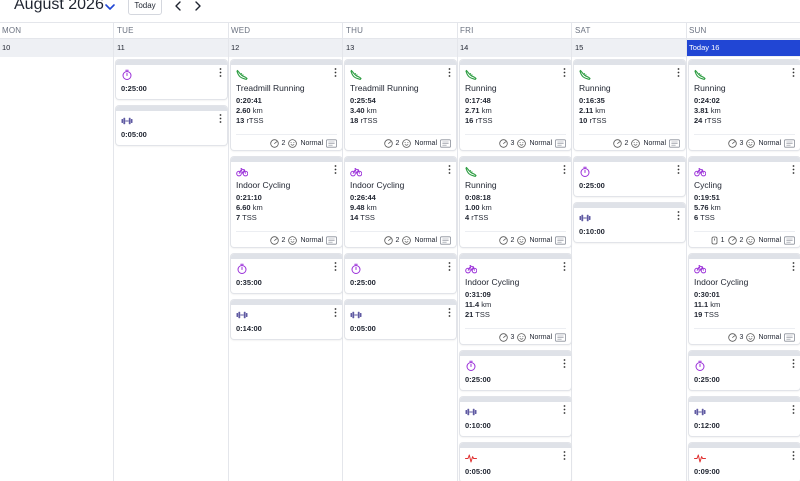  What do you see at coordinates (286, 319) in the screenshot?
I see `session-card-strength: 0:14:00` at bounding box center [286, 319].